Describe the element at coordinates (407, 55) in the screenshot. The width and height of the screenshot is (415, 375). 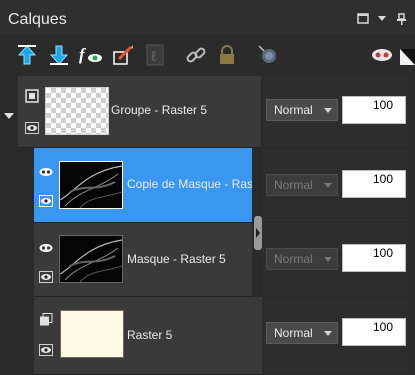
I see `color-swatch-icon` at that location.